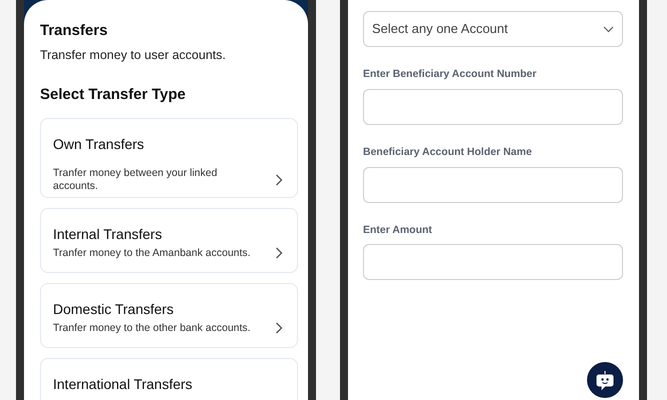  Describe the element at coordinates (169, 158) in the screenshot. I see `transfer-option-card: Own Transfers Tranfer money between your linked accounts.` at that location.